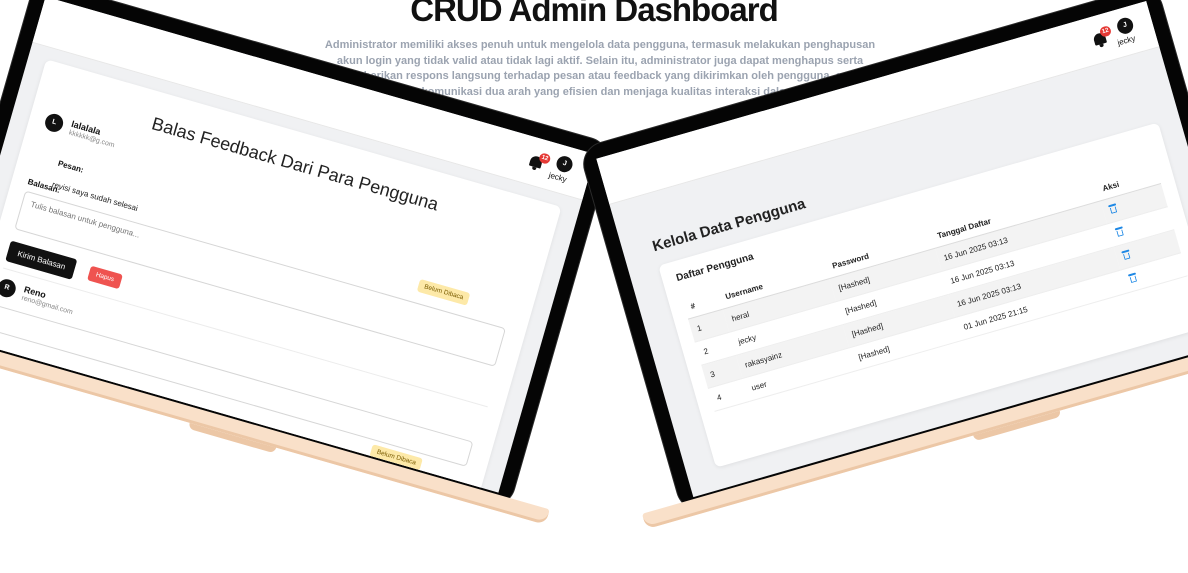 The height and width of the screenshot is (573, 1188). What do you see at coordinates (70, 166) in the screenshot?
I see `message-label: Pesan:` at bounding box center [70, 166].